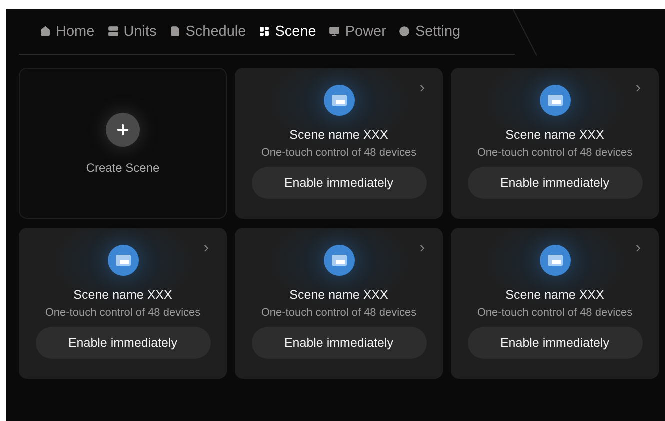  I want to click on nav-tab: Power, so click(357, 32).